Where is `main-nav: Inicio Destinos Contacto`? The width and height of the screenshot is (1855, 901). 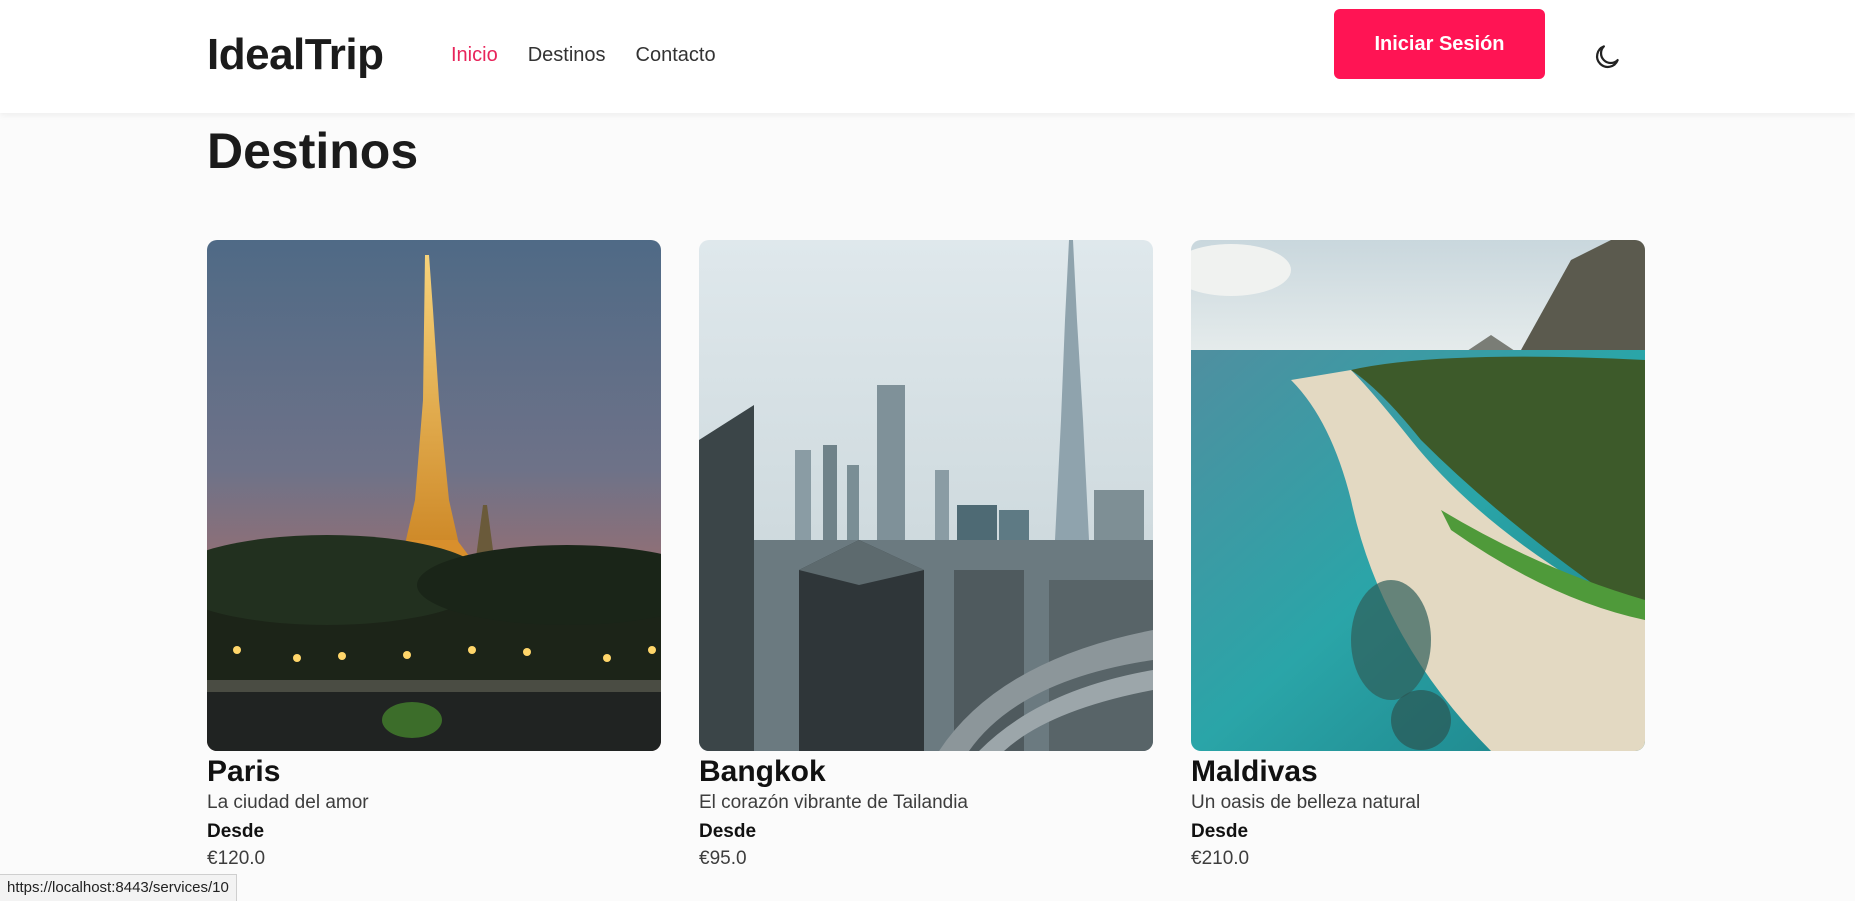
main-nav: Inicio Destinos Contacto is located at coordinates (583, 55).